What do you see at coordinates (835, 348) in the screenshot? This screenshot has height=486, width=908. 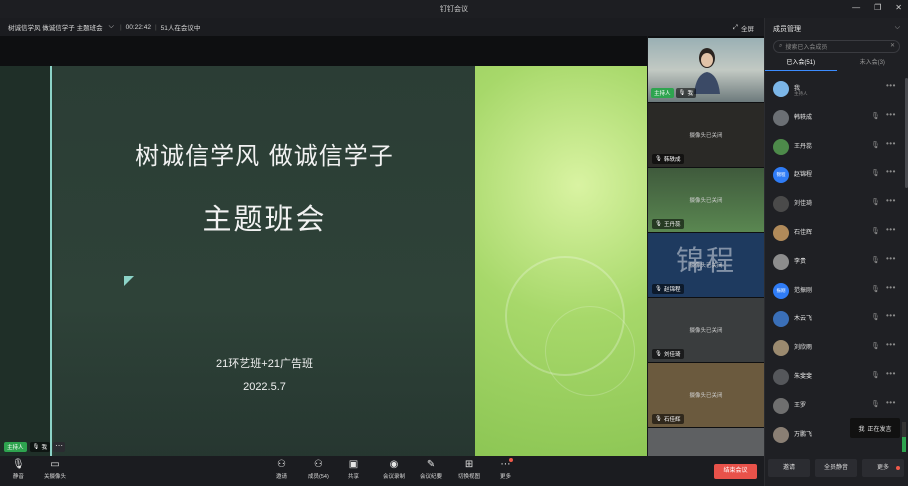 I see `member-row: 刘欣雨 🎙 •••` at bounding box center [835, 348].